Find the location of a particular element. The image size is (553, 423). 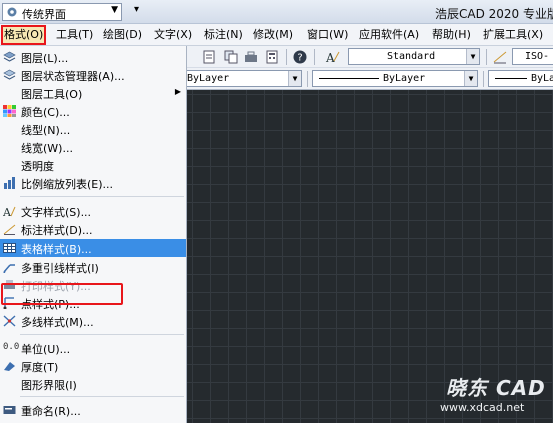

dim-style-value: ISO- is located at coordinates (537, 56).